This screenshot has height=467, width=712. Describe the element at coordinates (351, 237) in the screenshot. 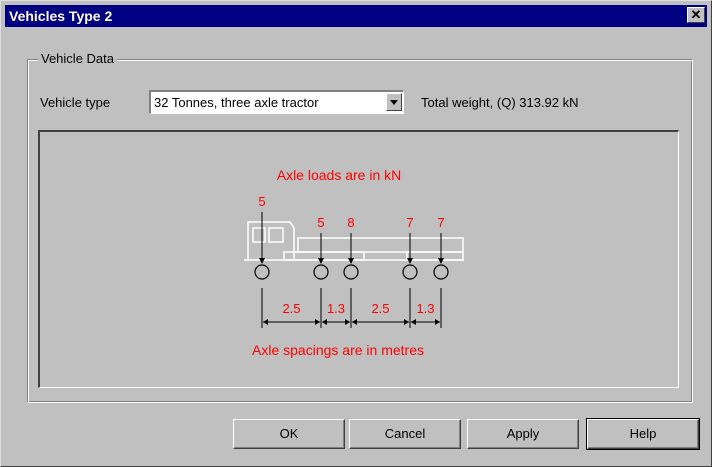

I see `axle-loads: 5 5 8 7 7` at that location.